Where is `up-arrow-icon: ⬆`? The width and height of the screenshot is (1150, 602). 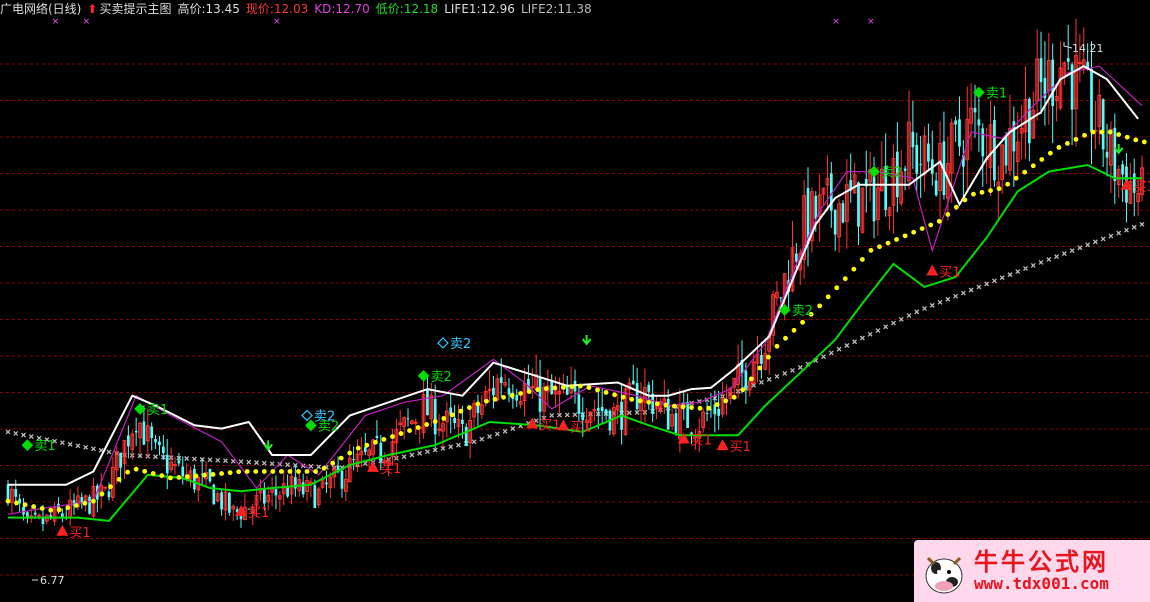
up-arrow-icon: ⬆ is located at coordinates (92, 9).